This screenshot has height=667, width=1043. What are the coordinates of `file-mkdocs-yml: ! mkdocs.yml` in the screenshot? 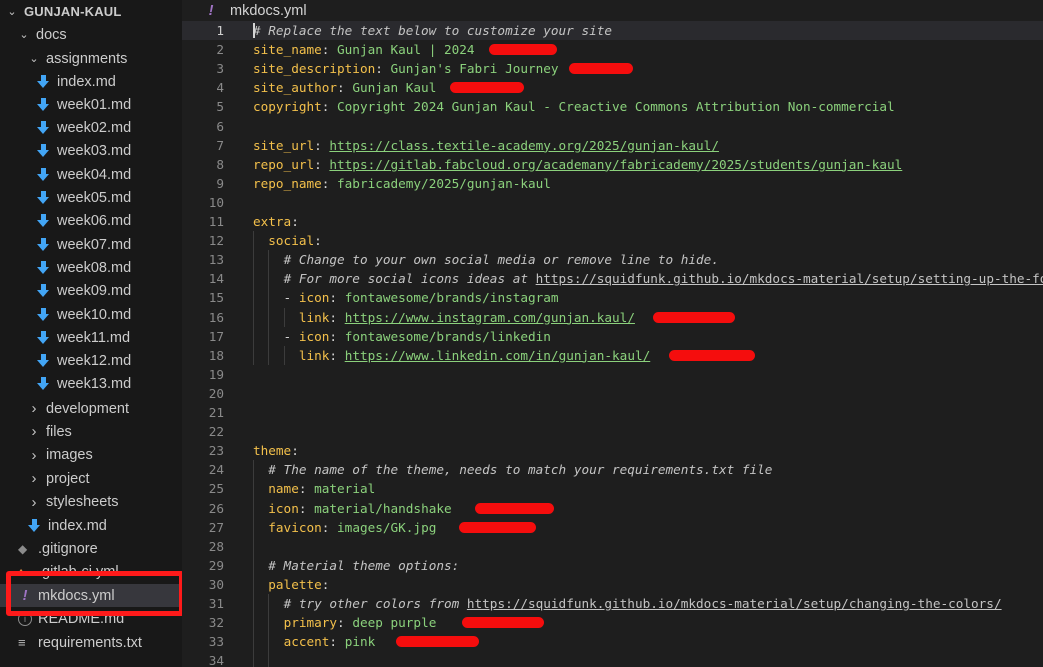 It's located at (91, 595).